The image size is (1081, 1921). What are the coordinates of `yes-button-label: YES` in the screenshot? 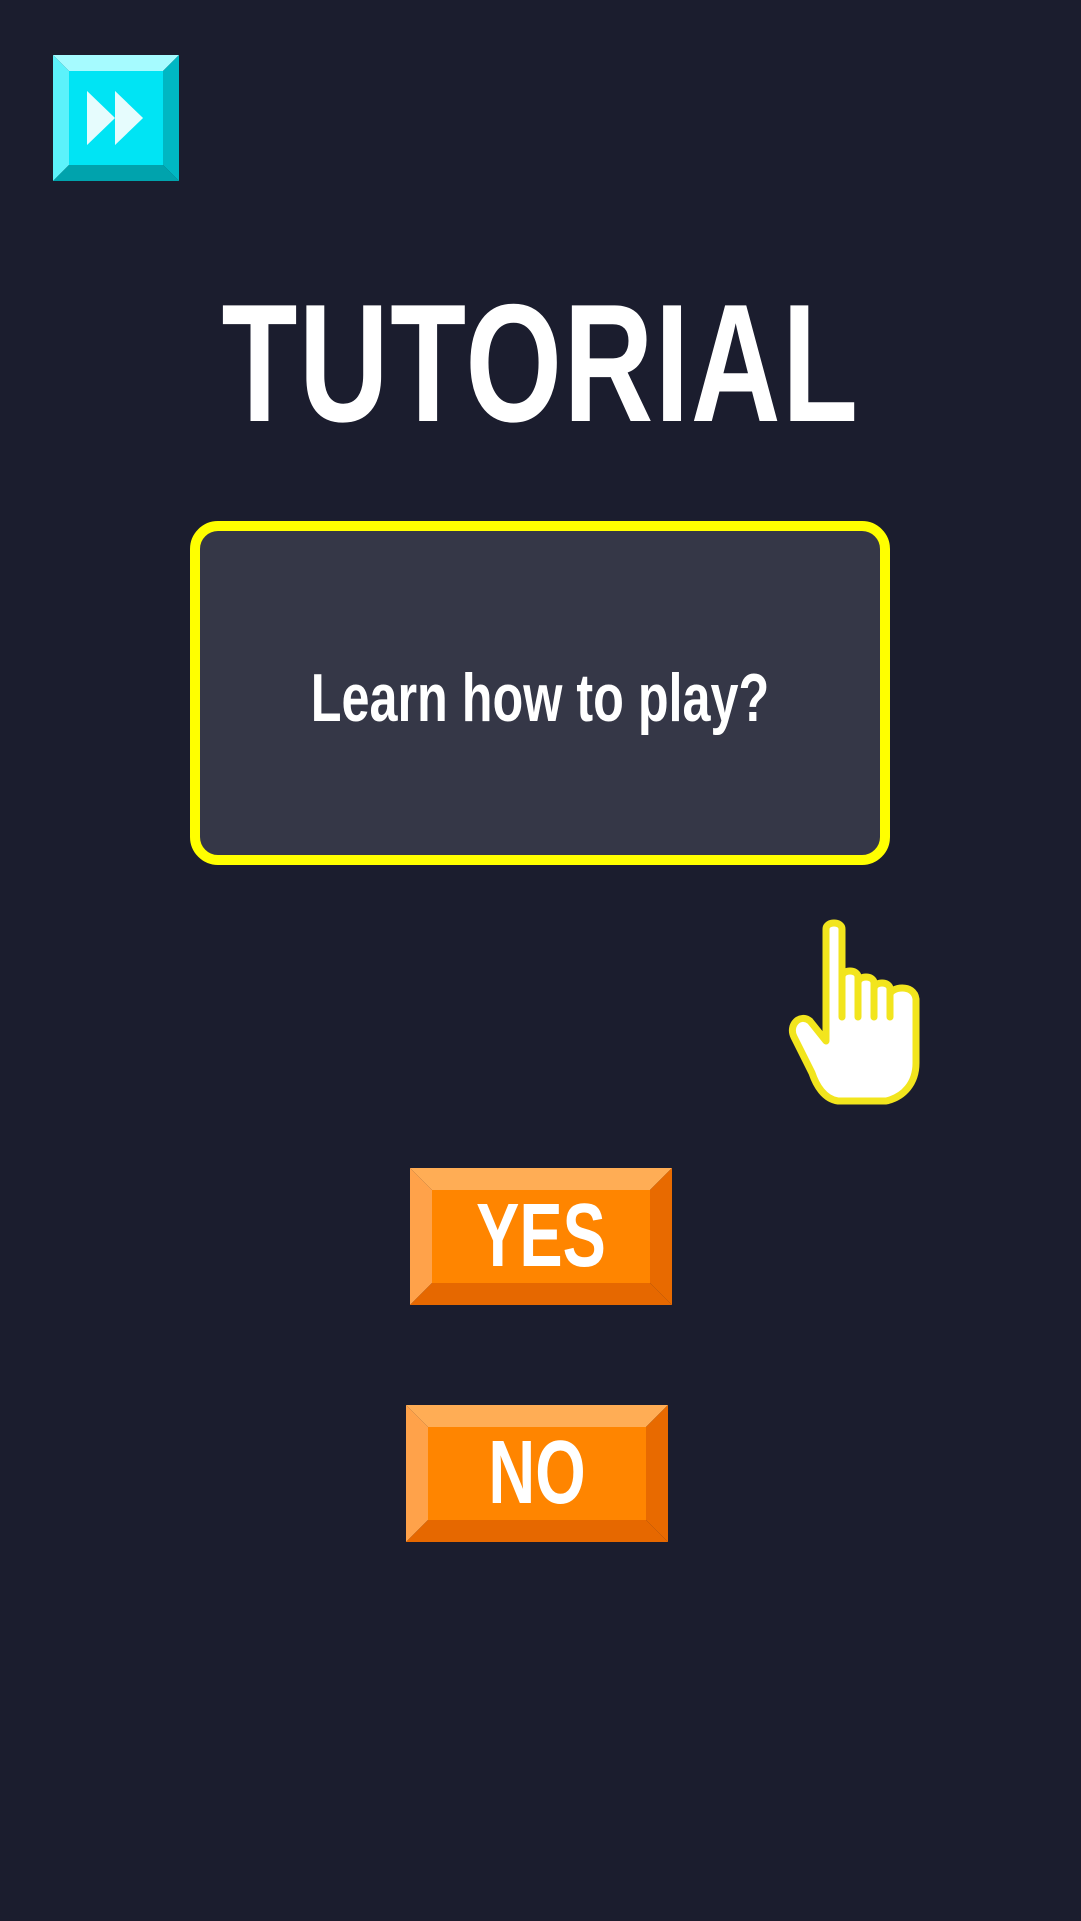 It's located at (541, 1236).